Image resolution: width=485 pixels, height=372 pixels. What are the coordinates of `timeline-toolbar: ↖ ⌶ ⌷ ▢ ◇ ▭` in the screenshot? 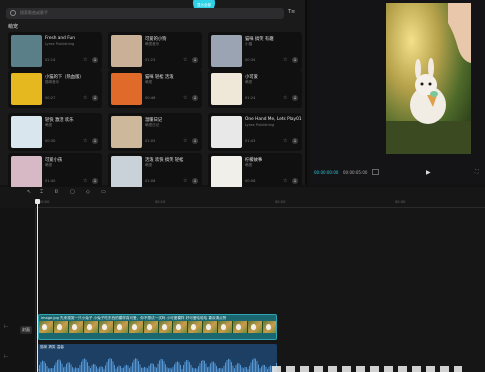 It's located at (242, 193).